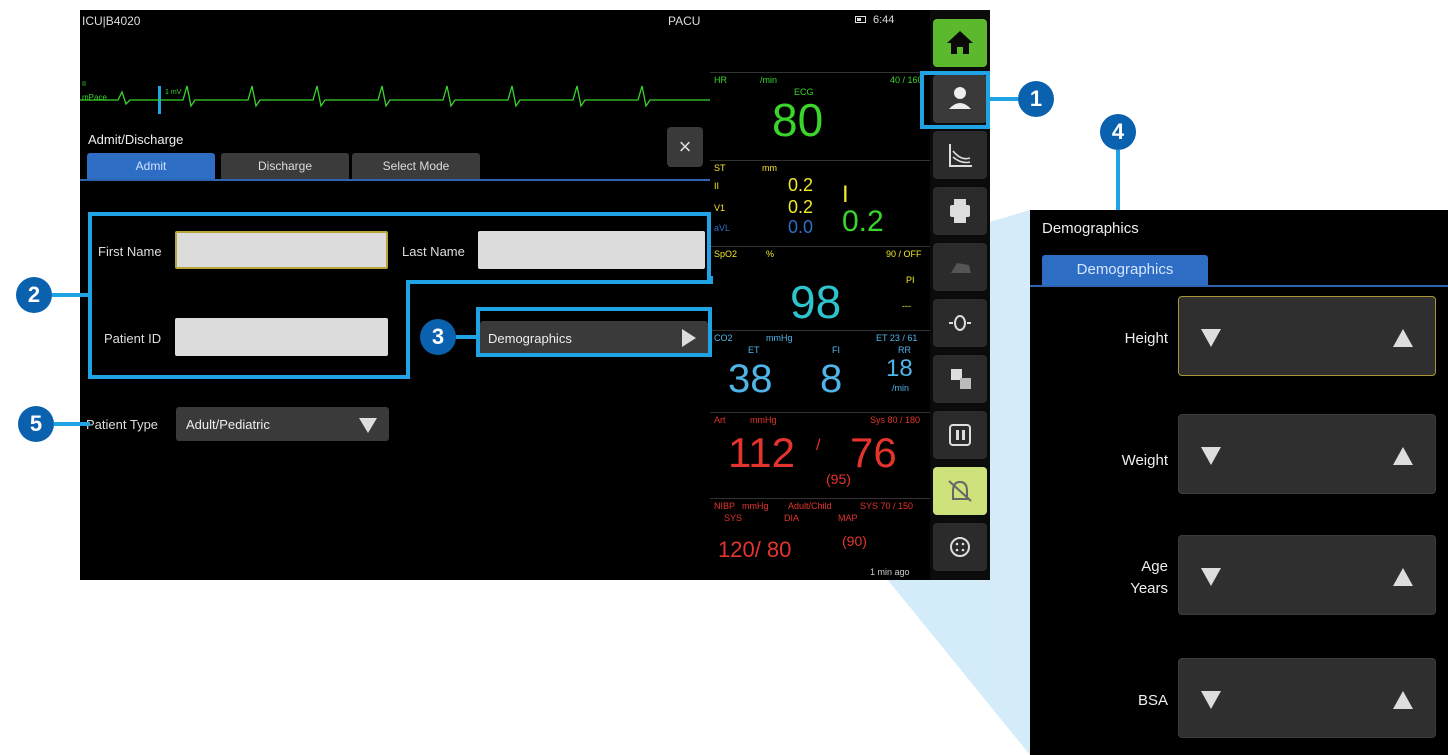  I want to click on zero-button, so click(960, 323).